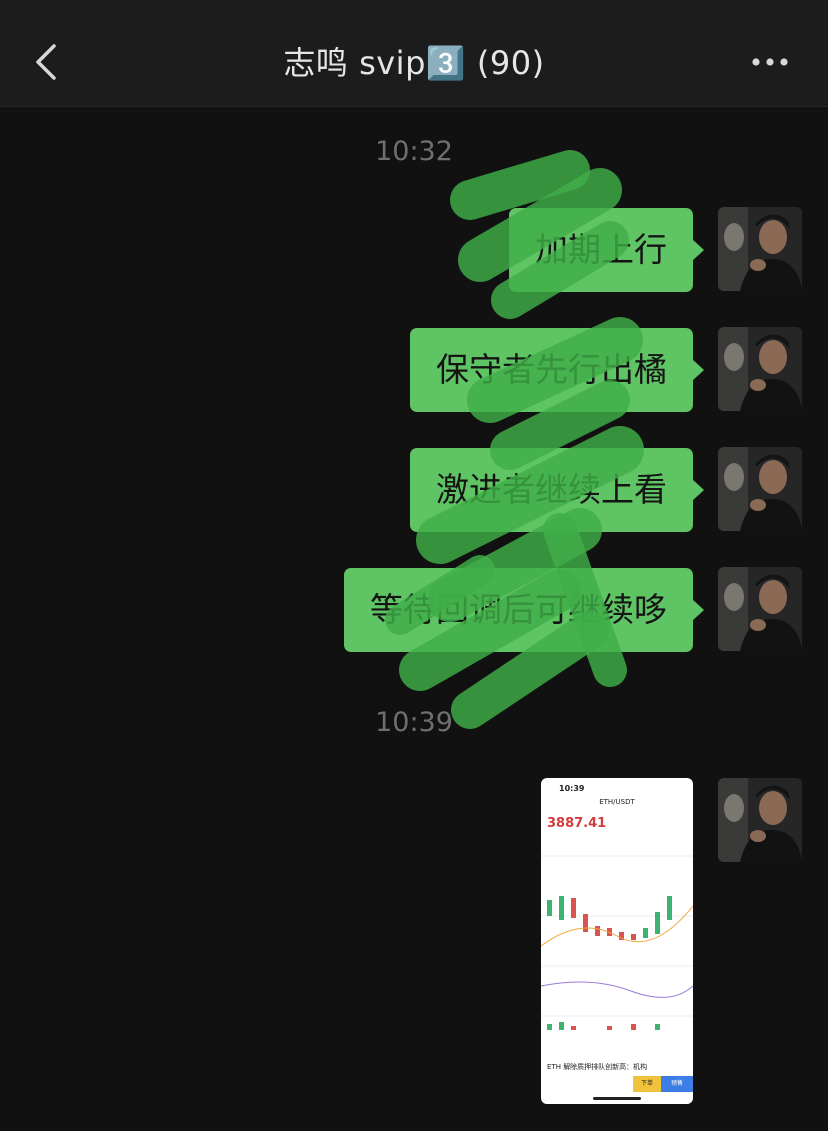 The image size is (828, 1131). Describe the element at coordinates (647, 1084) in the screenshot. I see `image-sell-button: 下单` at that location.